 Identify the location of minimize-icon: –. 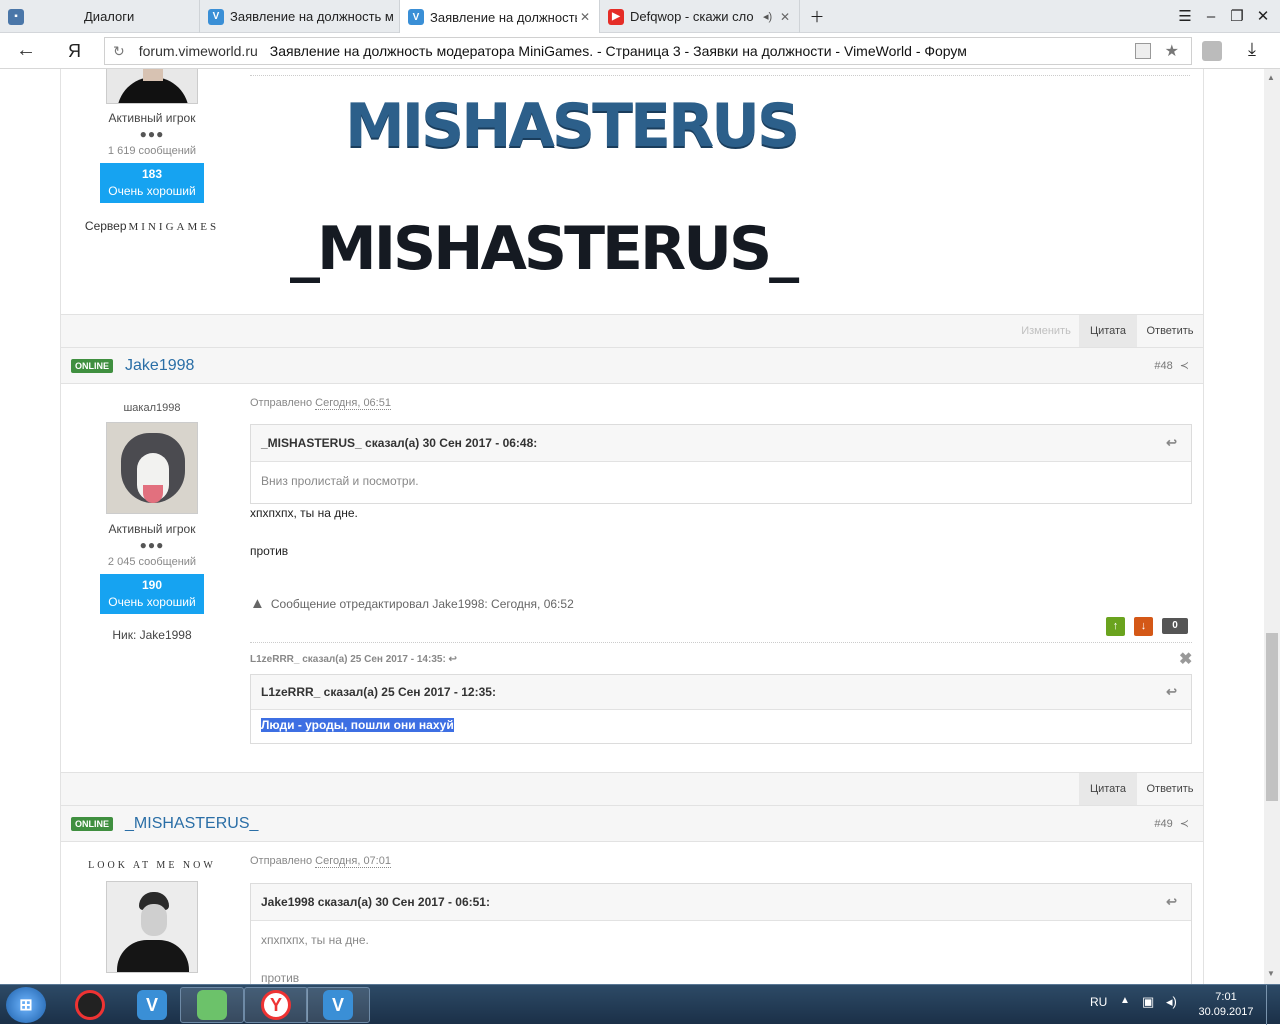
(1211, 16).